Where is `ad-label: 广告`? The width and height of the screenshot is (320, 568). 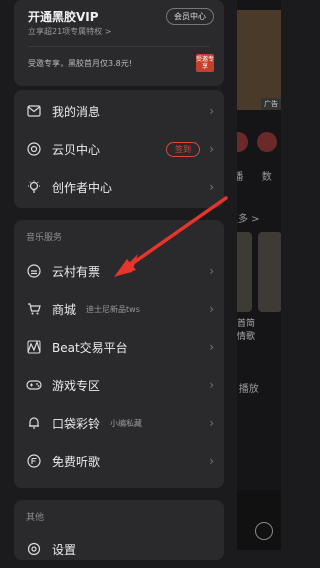
ad-label: 广告 is located at coordinates (271, 104).